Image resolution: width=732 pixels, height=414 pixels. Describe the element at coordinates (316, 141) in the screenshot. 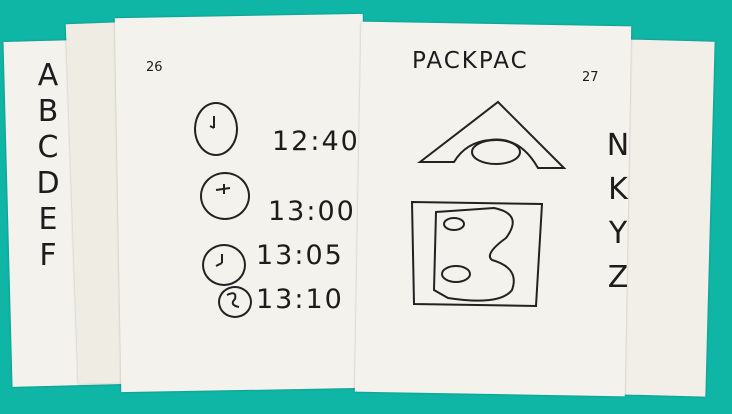

I see `time-label: 12:40` at that location.